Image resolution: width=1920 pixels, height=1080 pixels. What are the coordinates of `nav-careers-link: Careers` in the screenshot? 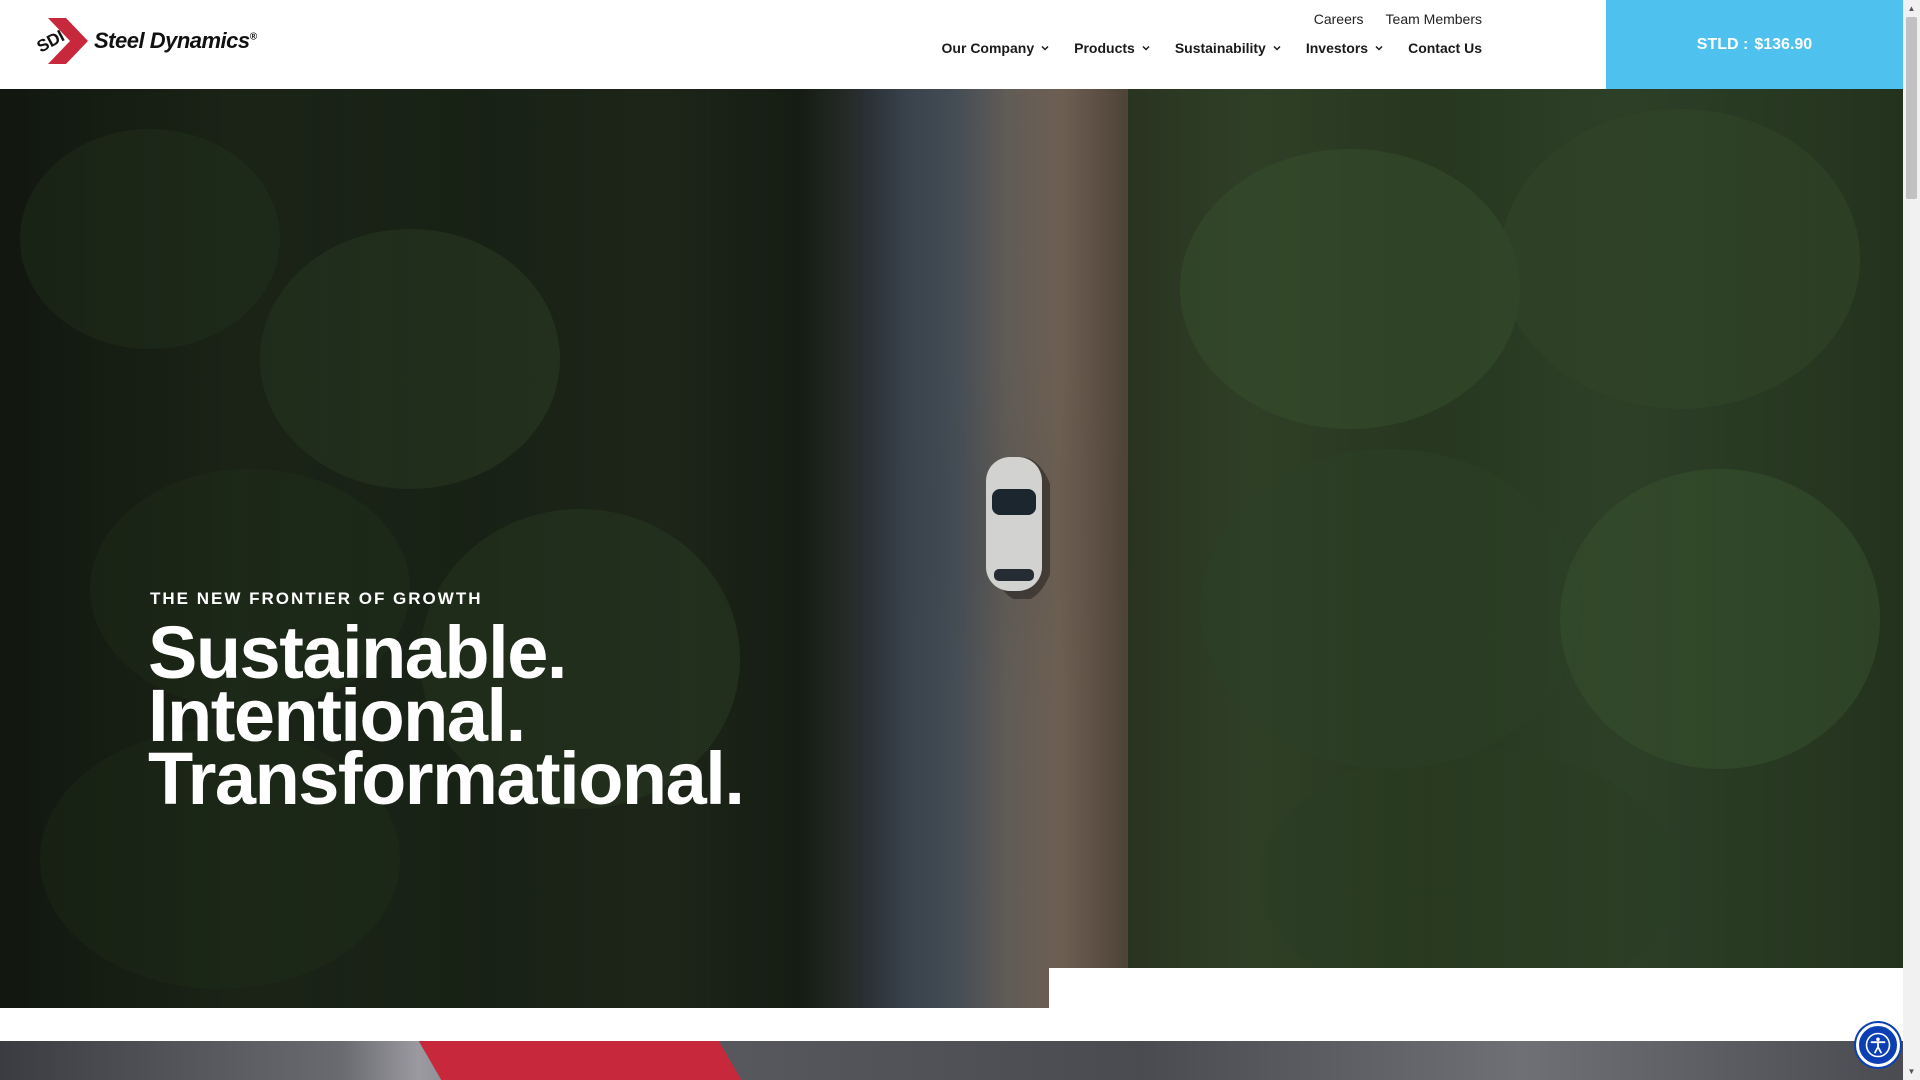 It's located at (1339, 19).